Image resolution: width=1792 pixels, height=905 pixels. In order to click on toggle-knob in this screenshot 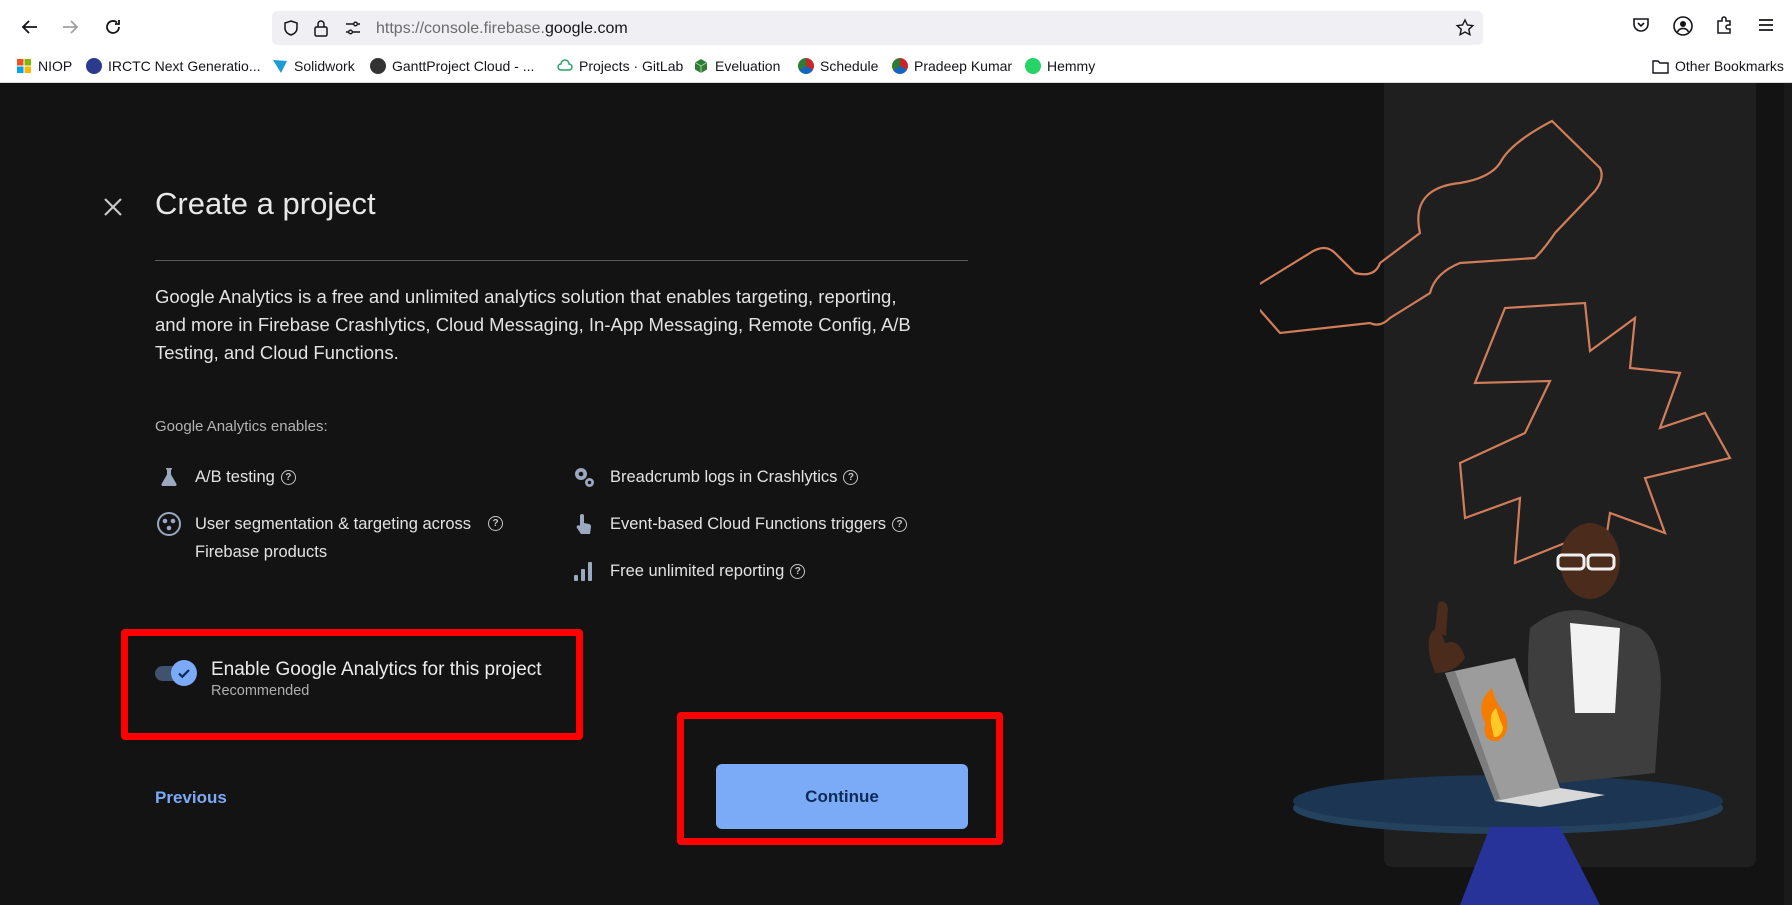, I will do `click(184, 673)`.